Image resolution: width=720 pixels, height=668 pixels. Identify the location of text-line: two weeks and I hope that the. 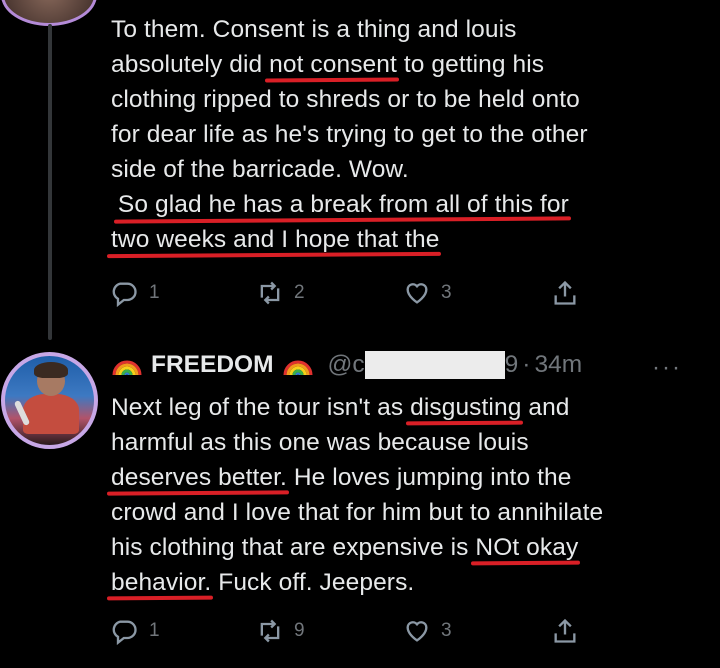
(275, 239).